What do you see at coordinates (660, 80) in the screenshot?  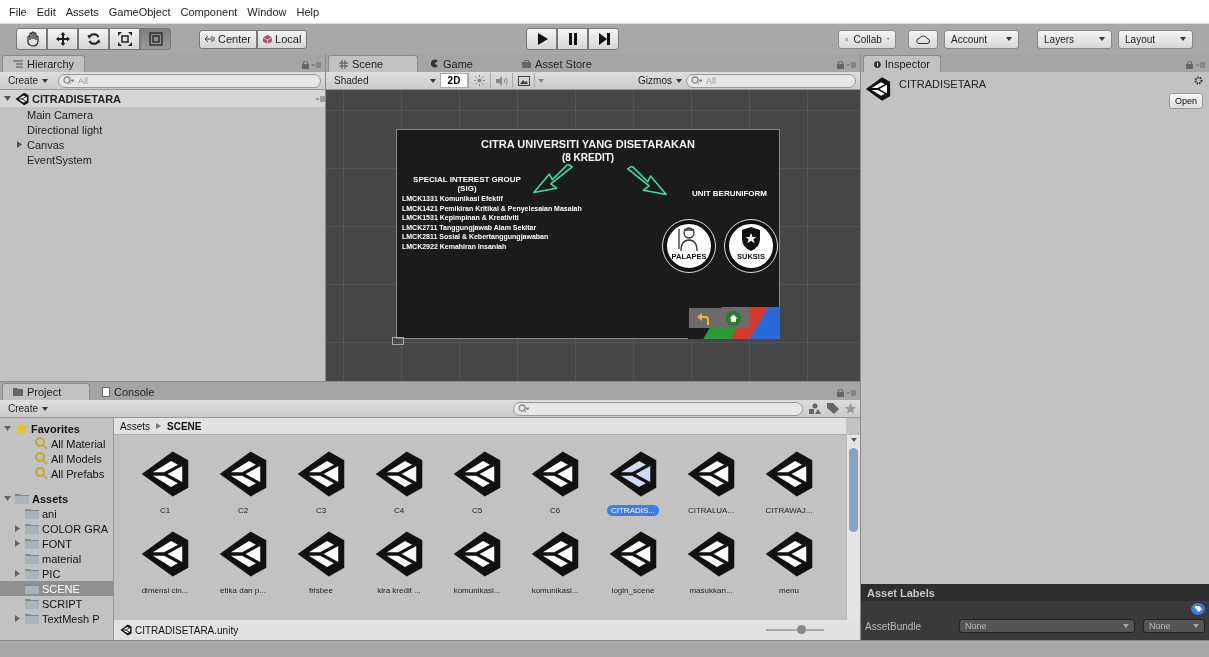 I see `gizmos-dropdown: Gizmos` at bounding box center [660, 80].